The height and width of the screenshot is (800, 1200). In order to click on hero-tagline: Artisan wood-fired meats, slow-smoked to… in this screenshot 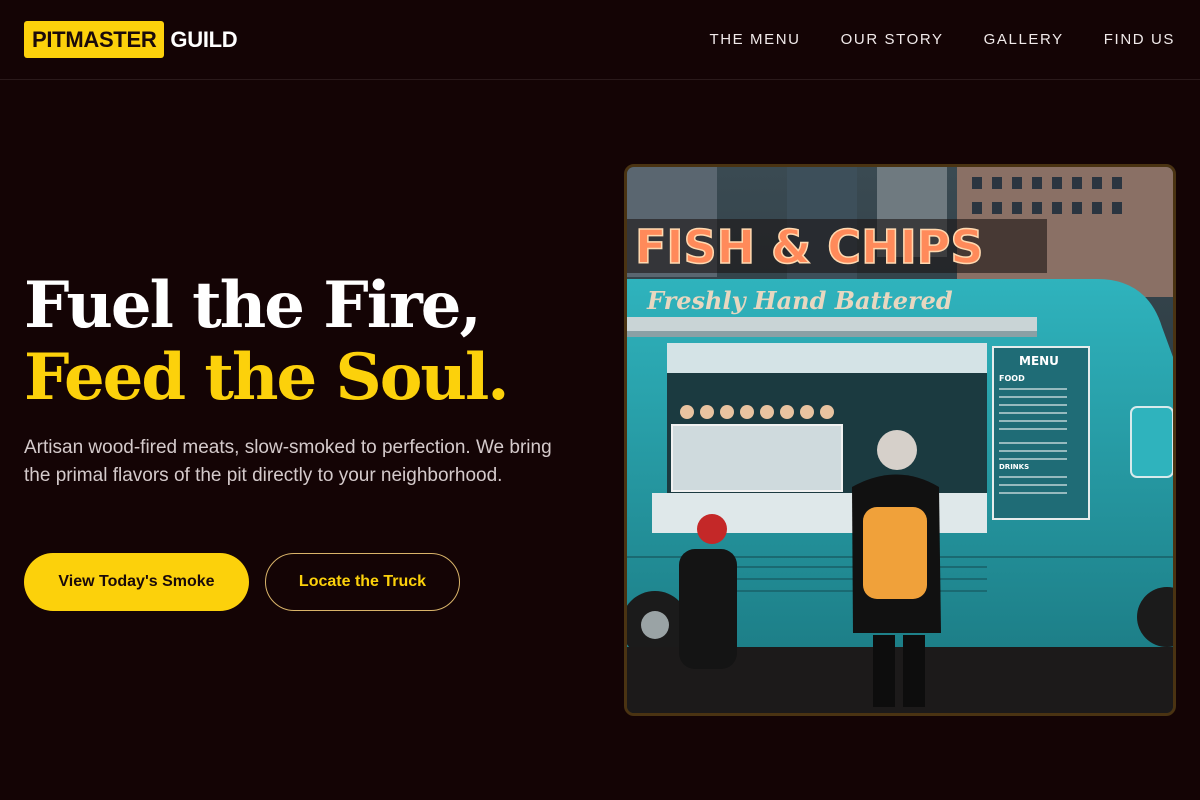, I will do `click(288, 461)`.